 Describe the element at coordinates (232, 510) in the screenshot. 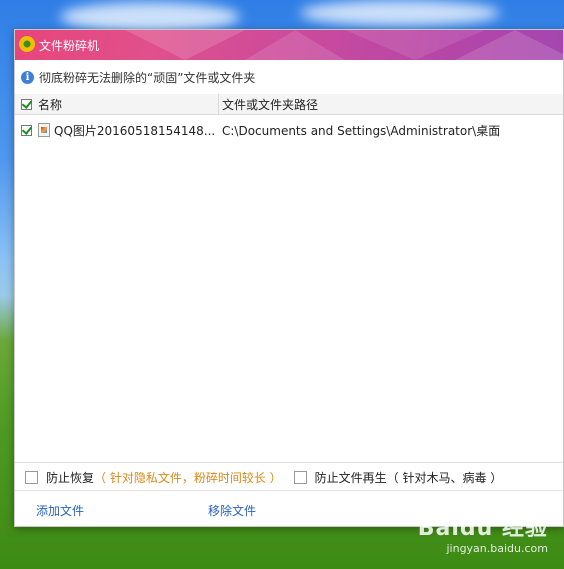

I see `remove-file-button: 移除文件` at that location.